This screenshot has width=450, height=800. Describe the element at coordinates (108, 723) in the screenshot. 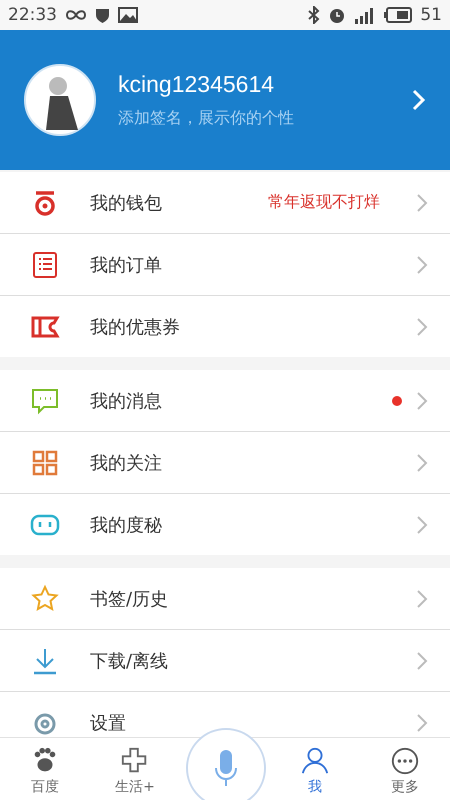

I see `menu-label: 设置` at that location.